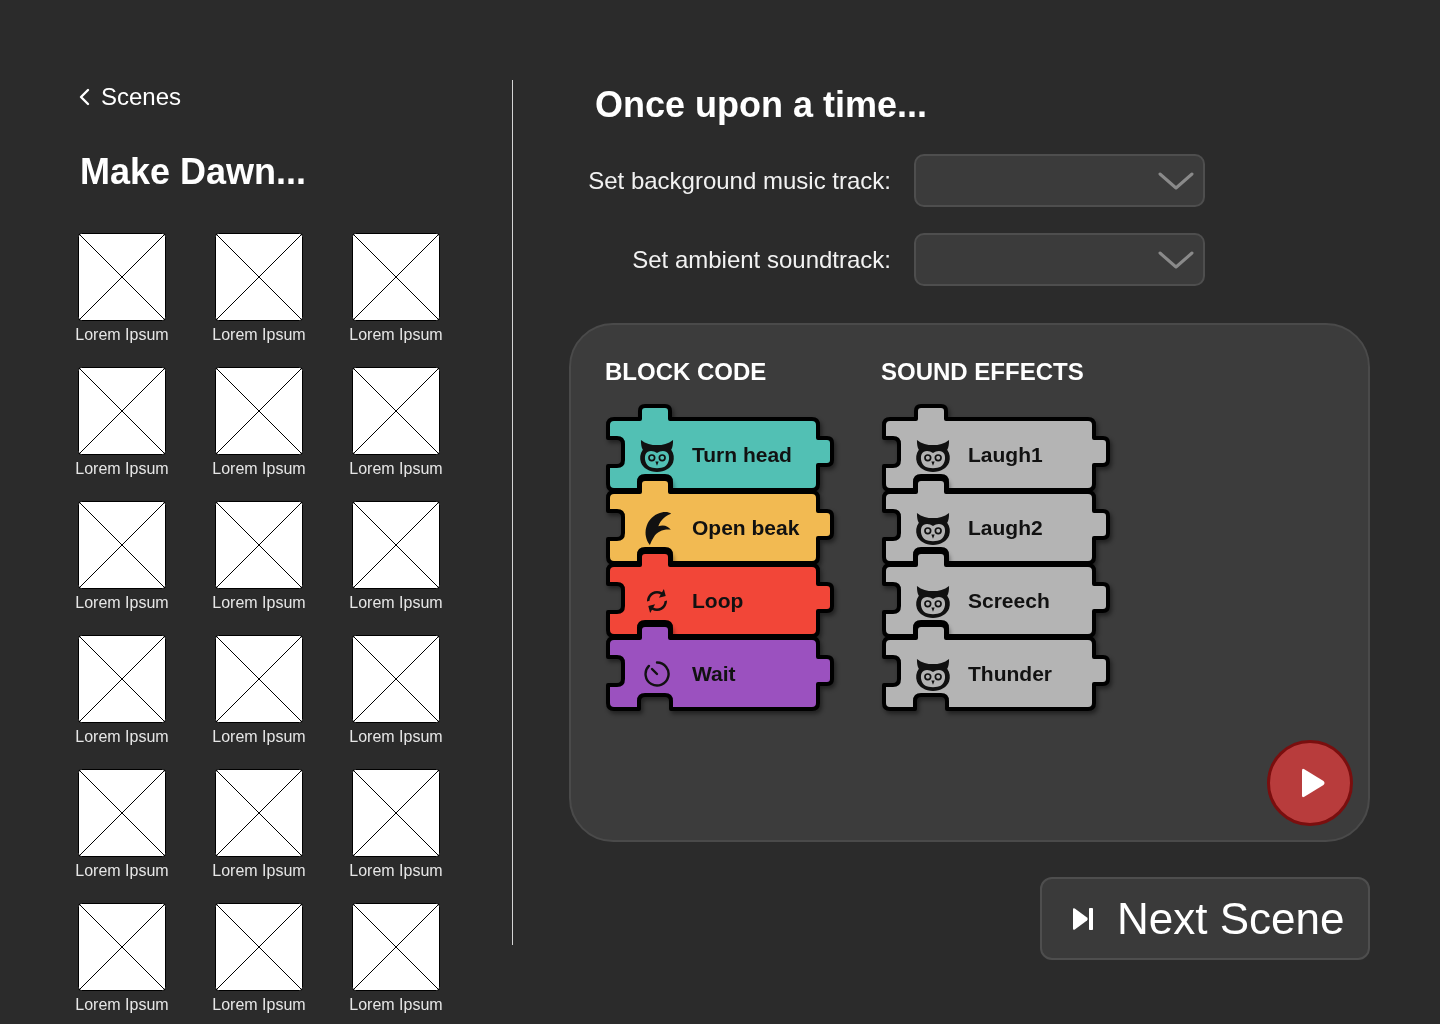 The width and height of the screenshot is (1440, 1024). Describe the element at coordinates (130, 97) in the screenshot. I see `back-link: Scenes` at that location.